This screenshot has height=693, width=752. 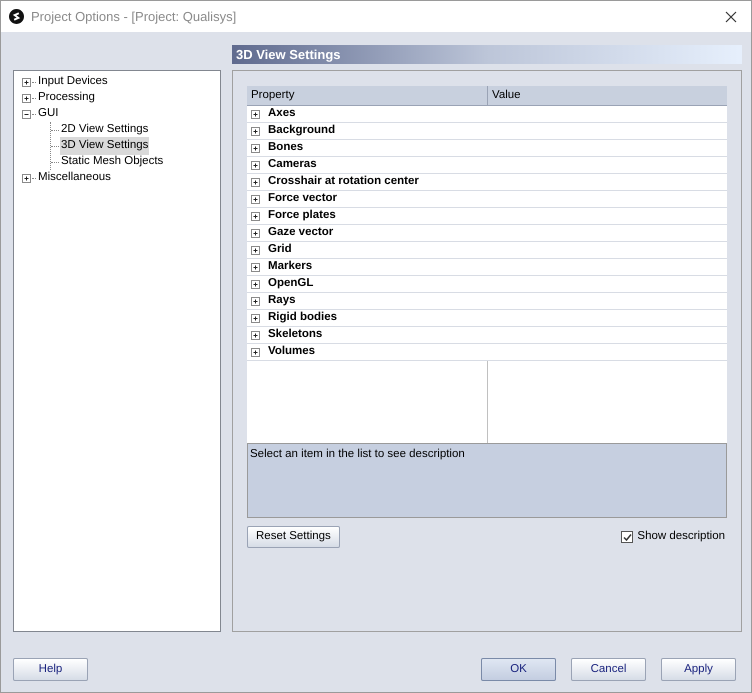 What do you see at coordinates (367, 95) in the screenshot?
I see `column-header: Property` at bounding box center [367, 95].